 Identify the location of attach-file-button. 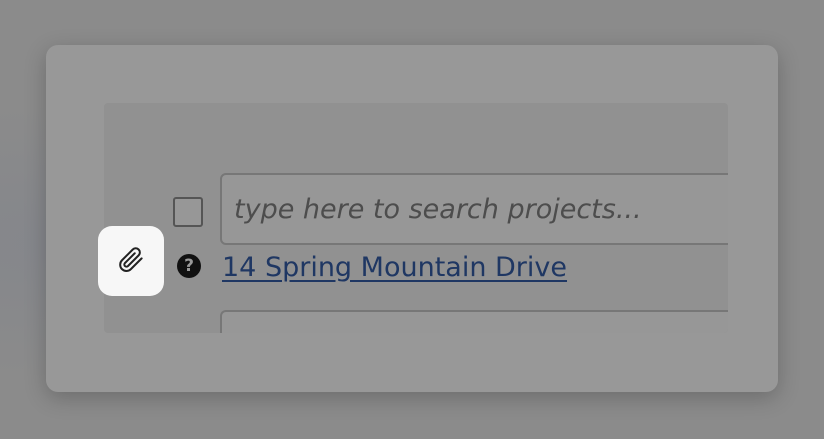
(131, 261).